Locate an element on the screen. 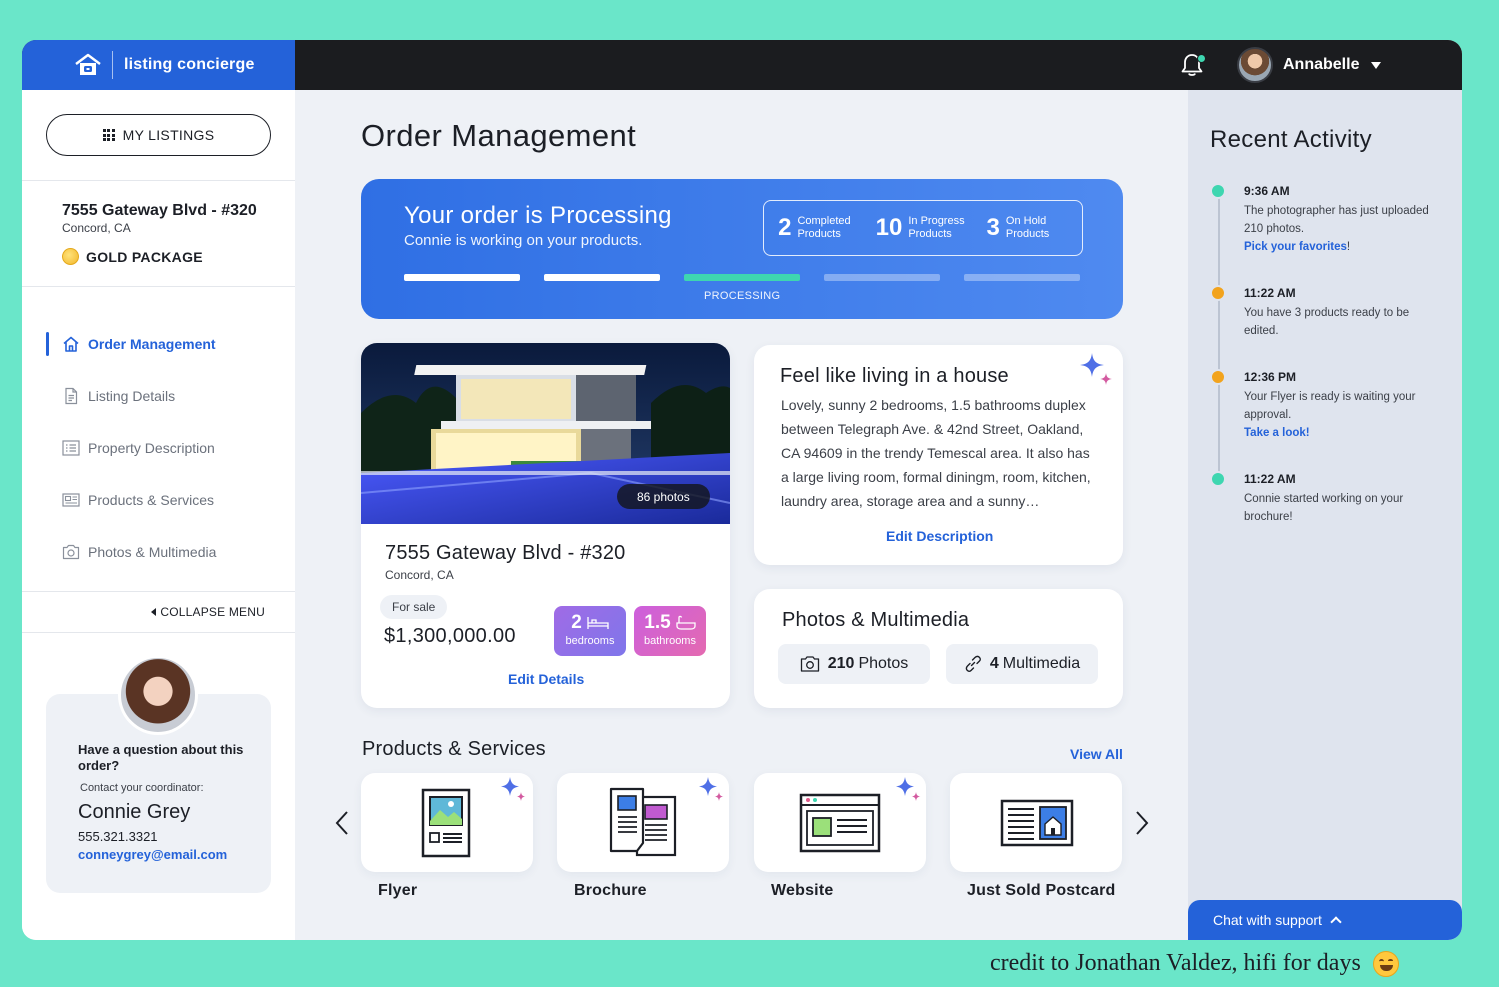 The image size is (1499, 987). coordinator-avatar is located at coordinates (158, 695).